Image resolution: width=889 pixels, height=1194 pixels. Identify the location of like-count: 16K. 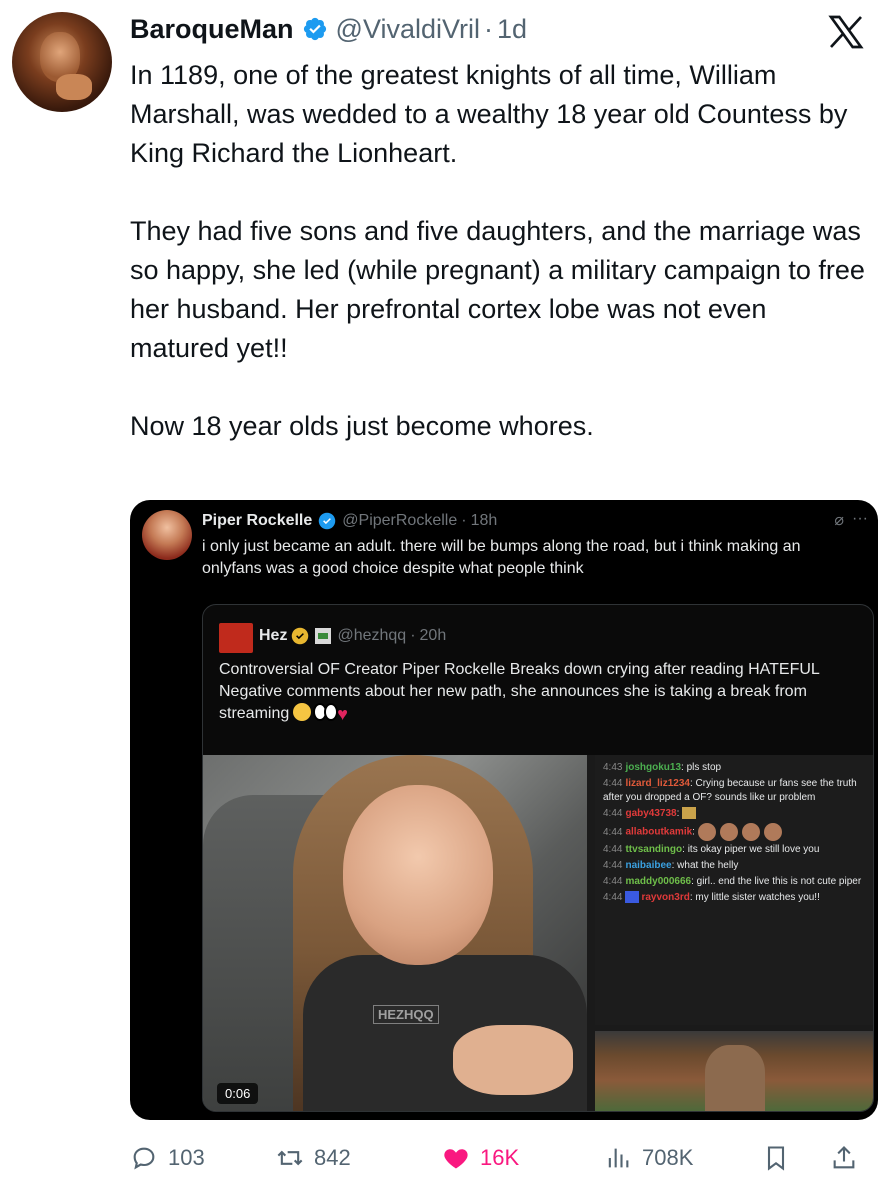
(500, 1157).